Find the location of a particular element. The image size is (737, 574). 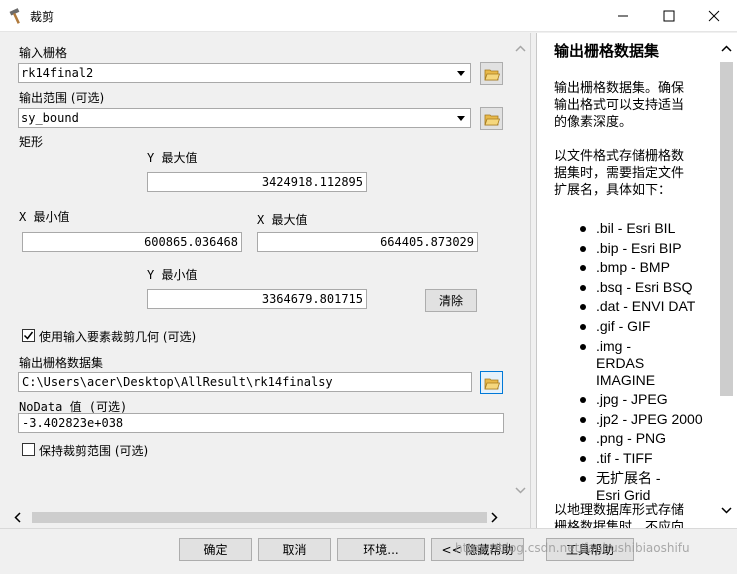

list-item: .dat - ENVI DAT is located at coordinates (639, 306).